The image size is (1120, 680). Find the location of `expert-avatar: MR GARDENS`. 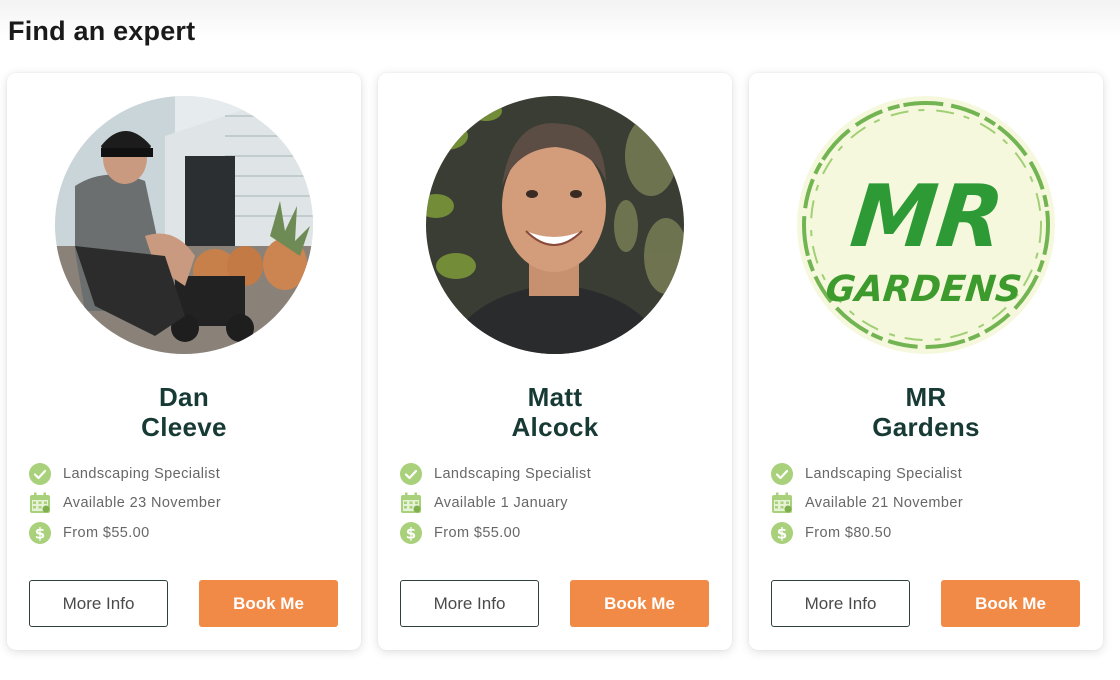

expert-avatar: MR GARDENS is located at coordinates (926, 225).